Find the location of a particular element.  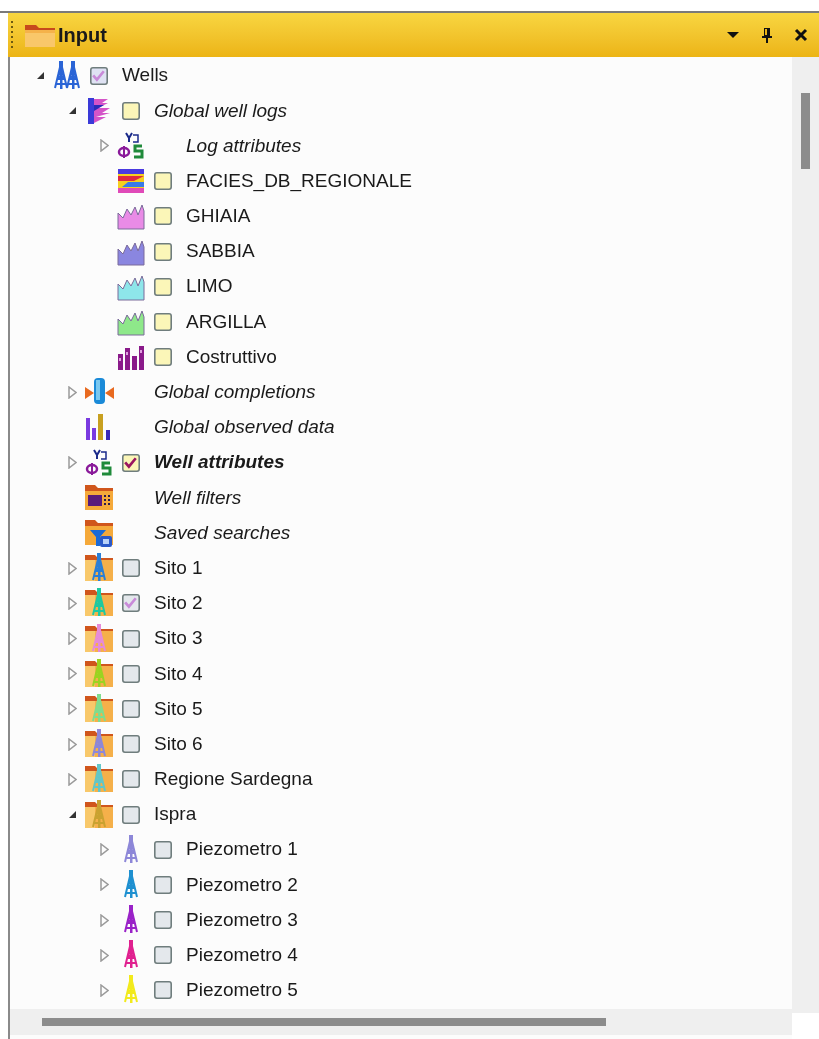

horizontal-scrollbar is located at coordinates (401, 1022).